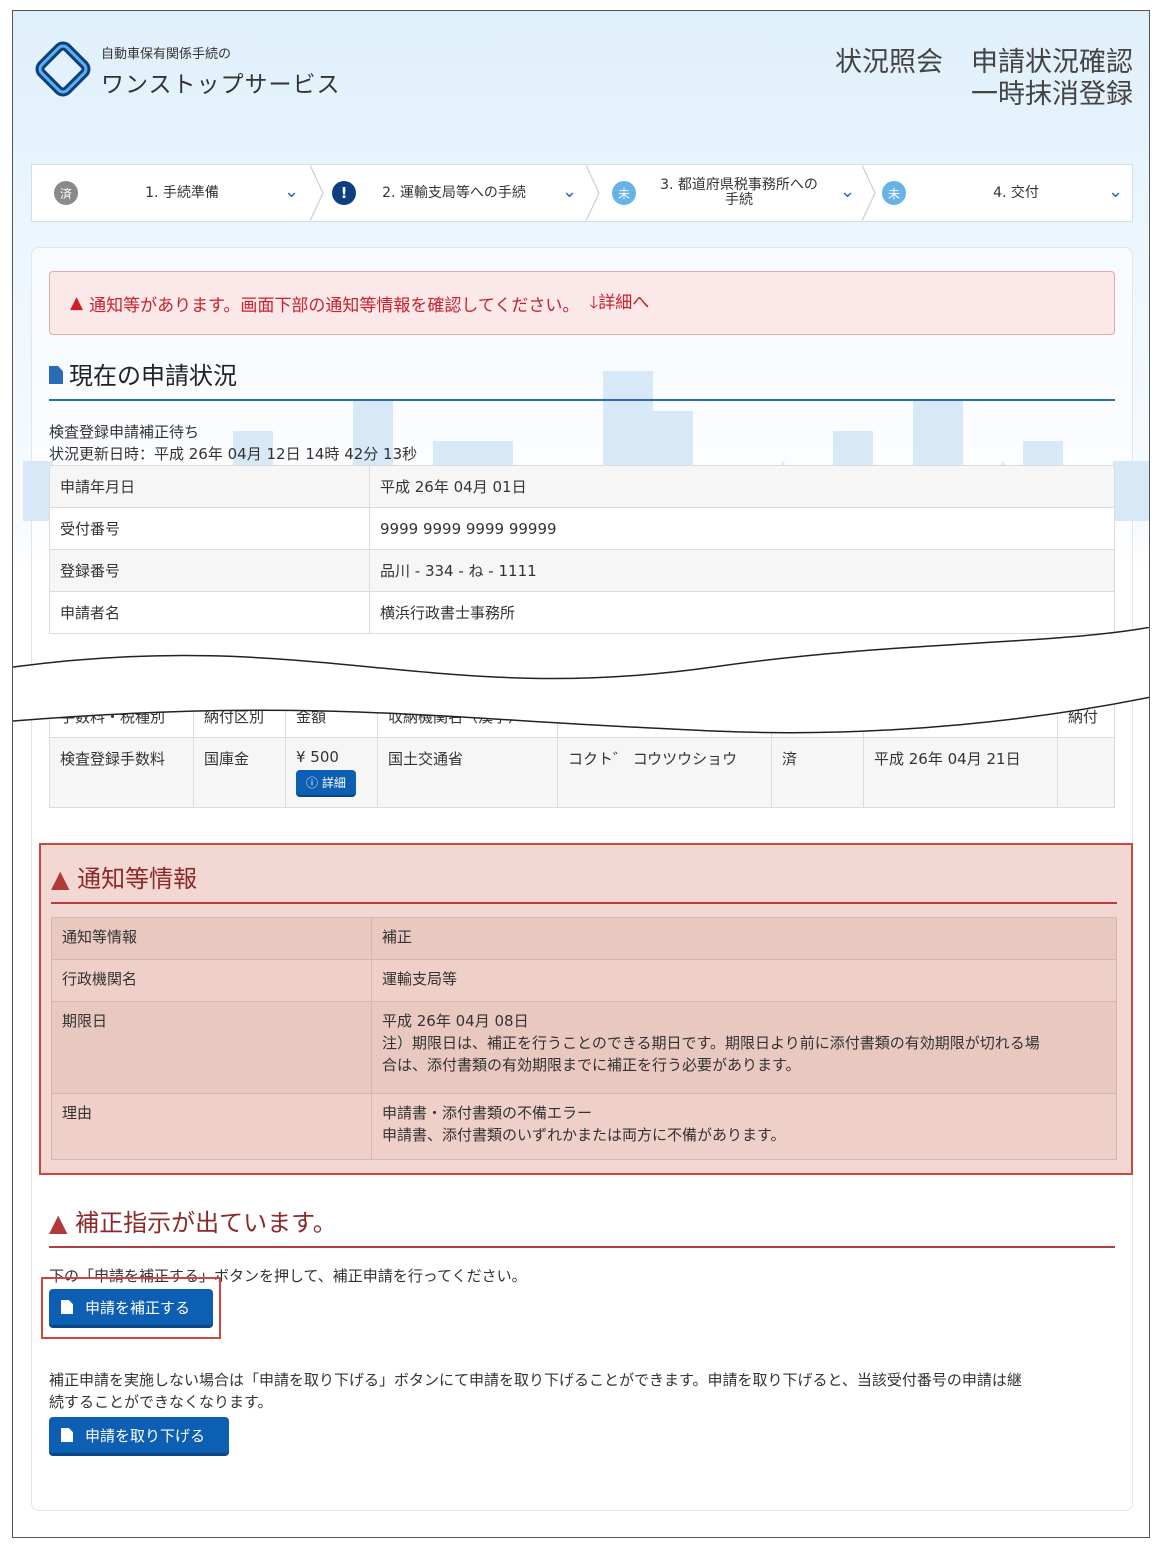  What do you see at coordinates (455, 1021) in the screenshot?
I see `deadline-date: 平成 26年 04月 08日` at bounding box center [455, 1021].